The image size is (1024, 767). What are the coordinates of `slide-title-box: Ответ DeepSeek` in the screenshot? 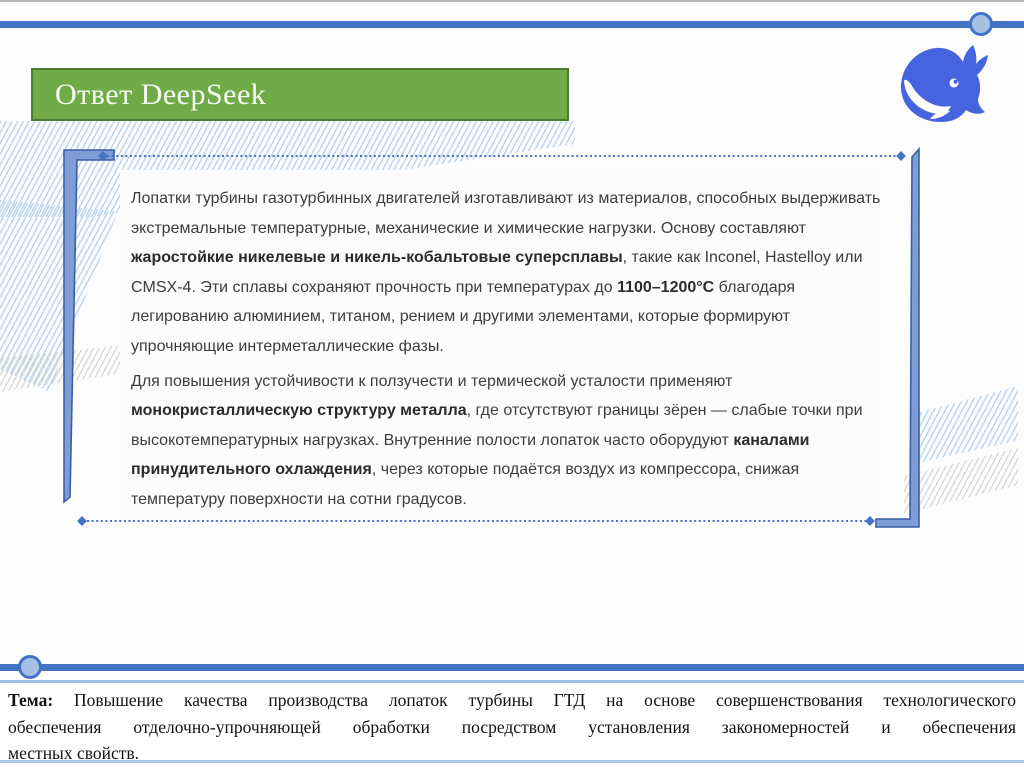 It's located at (300, 94).